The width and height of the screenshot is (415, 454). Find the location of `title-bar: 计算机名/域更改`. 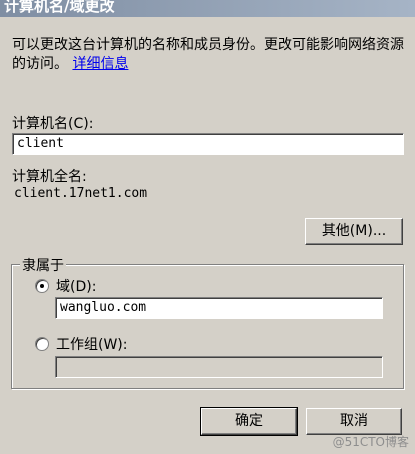

title-bar: 计算机名/域更改 is located at coordinates (207, 8).